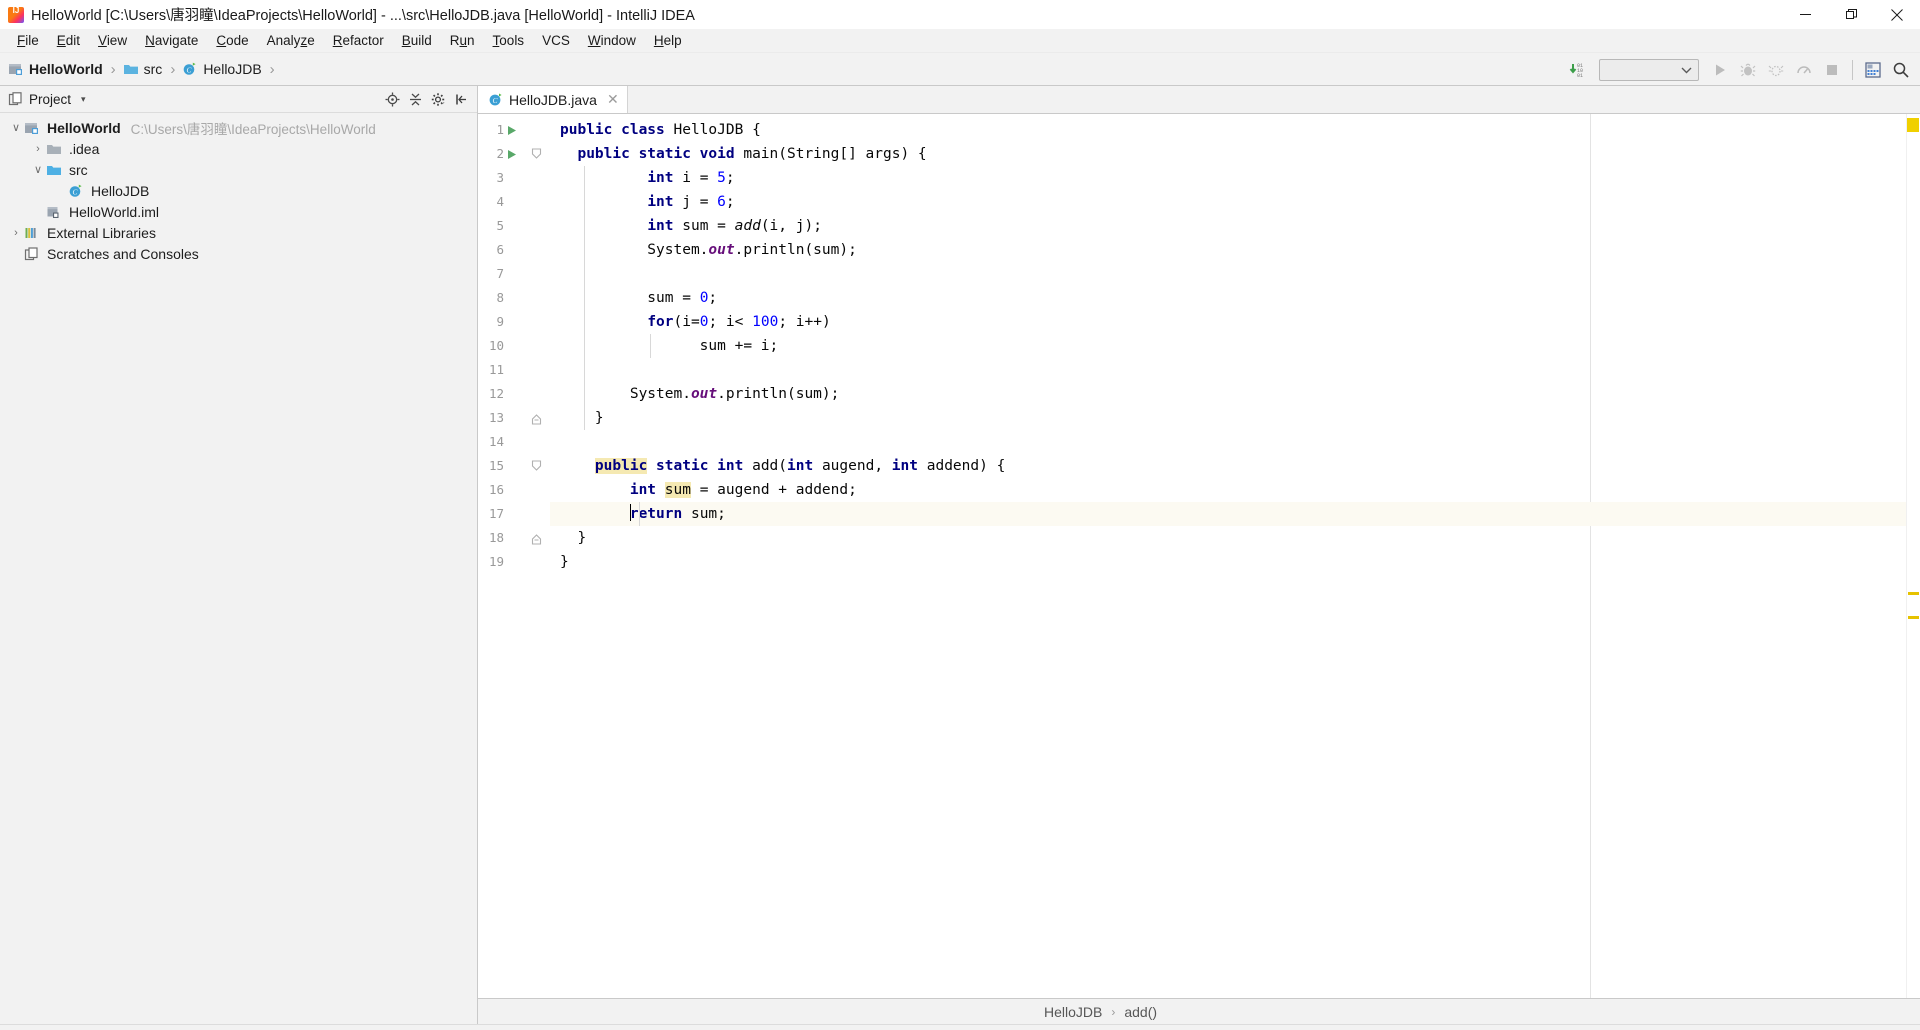  I want to click on code-line-6: System.out.println(sum);, so click(1228, 250).